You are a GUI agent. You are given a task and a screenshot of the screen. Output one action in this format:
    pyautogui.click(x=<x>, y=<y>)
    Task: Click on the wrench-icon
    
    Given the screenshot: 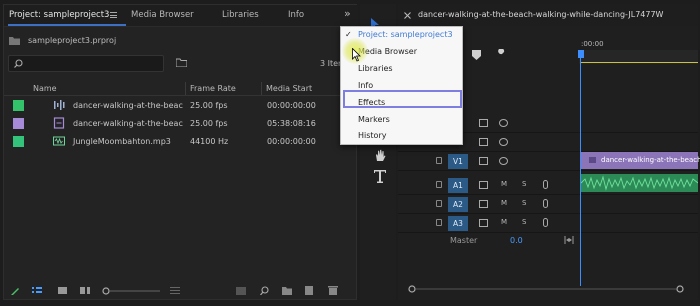 What is the action you would take?
    pyautogui.click(x=501, y=54)
    